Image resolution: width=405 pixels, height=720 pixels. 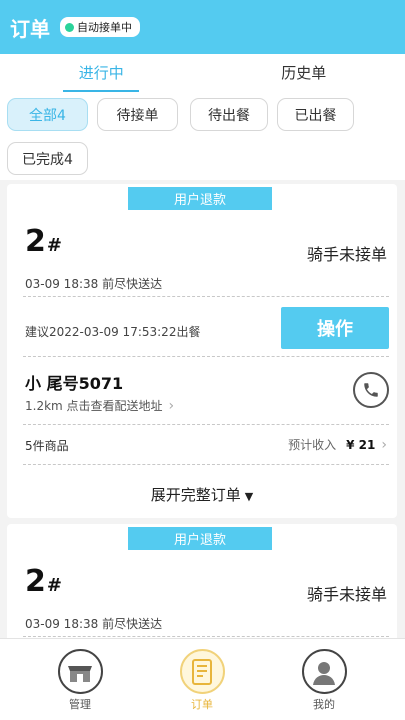 I want to click on nav-orders-label: 订单, so click(x=202, y=704).